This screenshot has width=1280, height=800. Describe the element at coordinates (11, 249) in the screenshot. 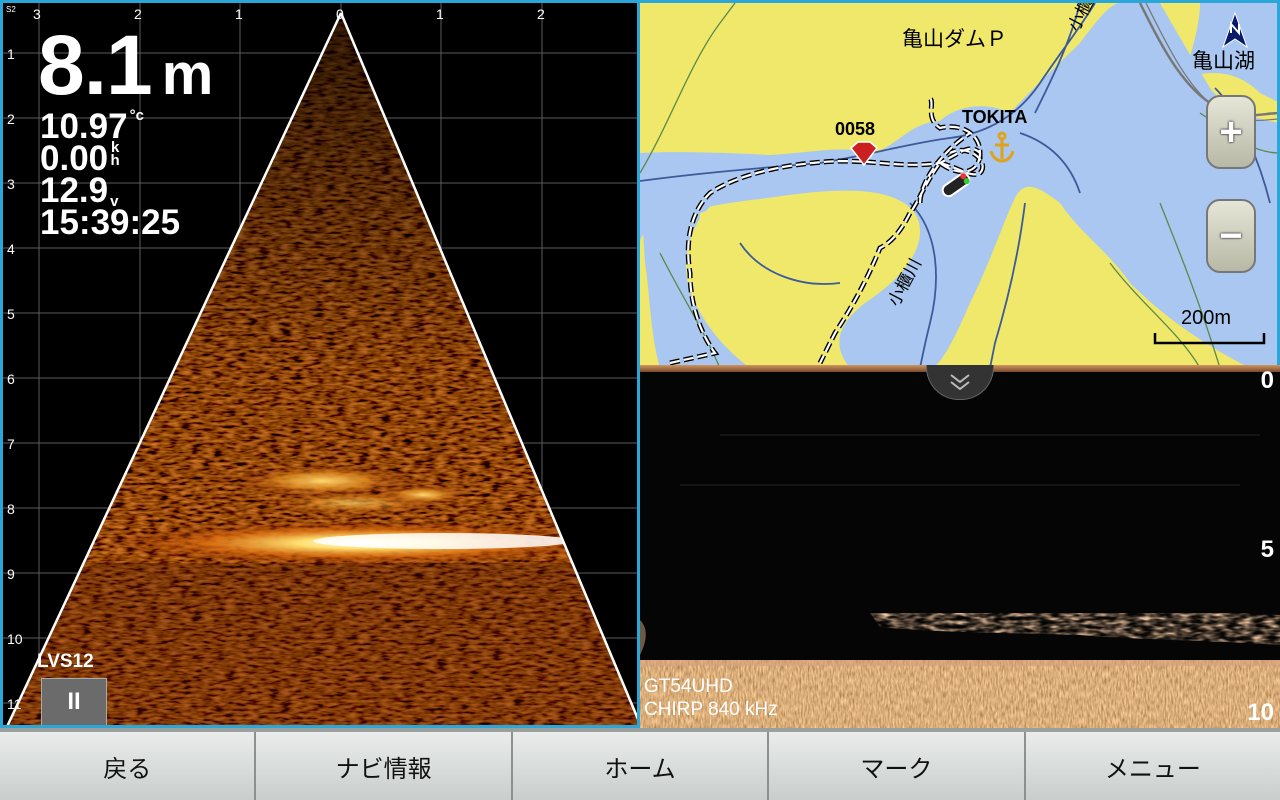

I see `depth-tick: 4` at that location.